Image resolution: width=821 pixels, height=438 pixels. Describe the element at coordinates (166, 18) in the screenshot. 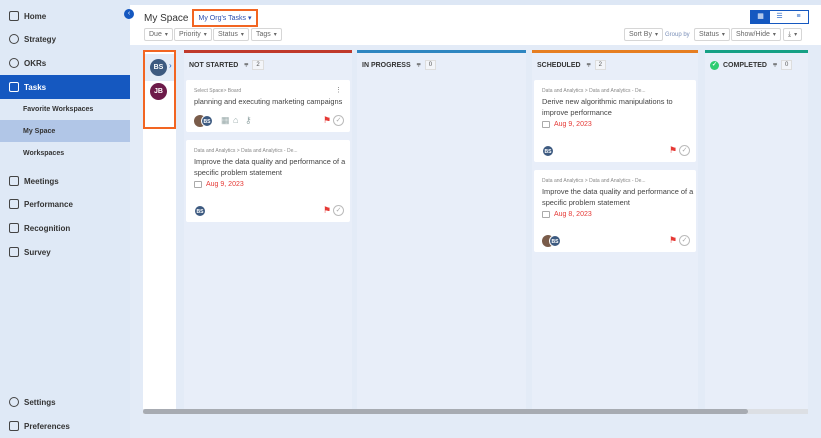

I see `page-title: My Space` at that location.